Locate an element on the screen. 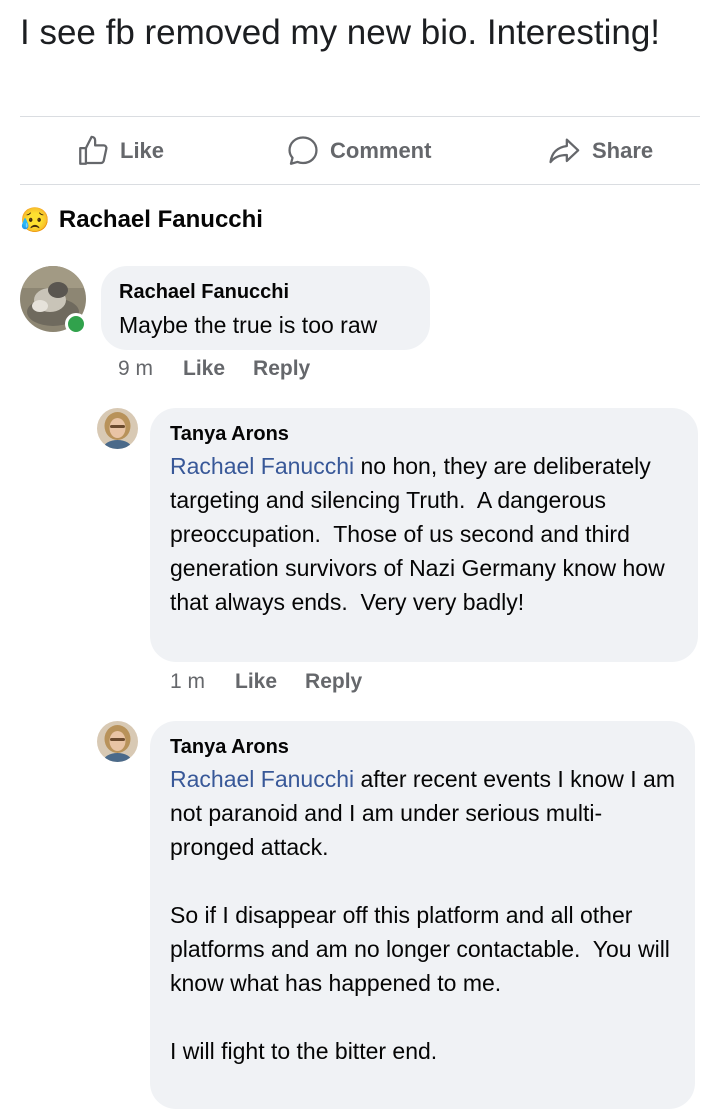 The image size is (720, 1109). share-arrow-icon is located at coordinates (564, 151).